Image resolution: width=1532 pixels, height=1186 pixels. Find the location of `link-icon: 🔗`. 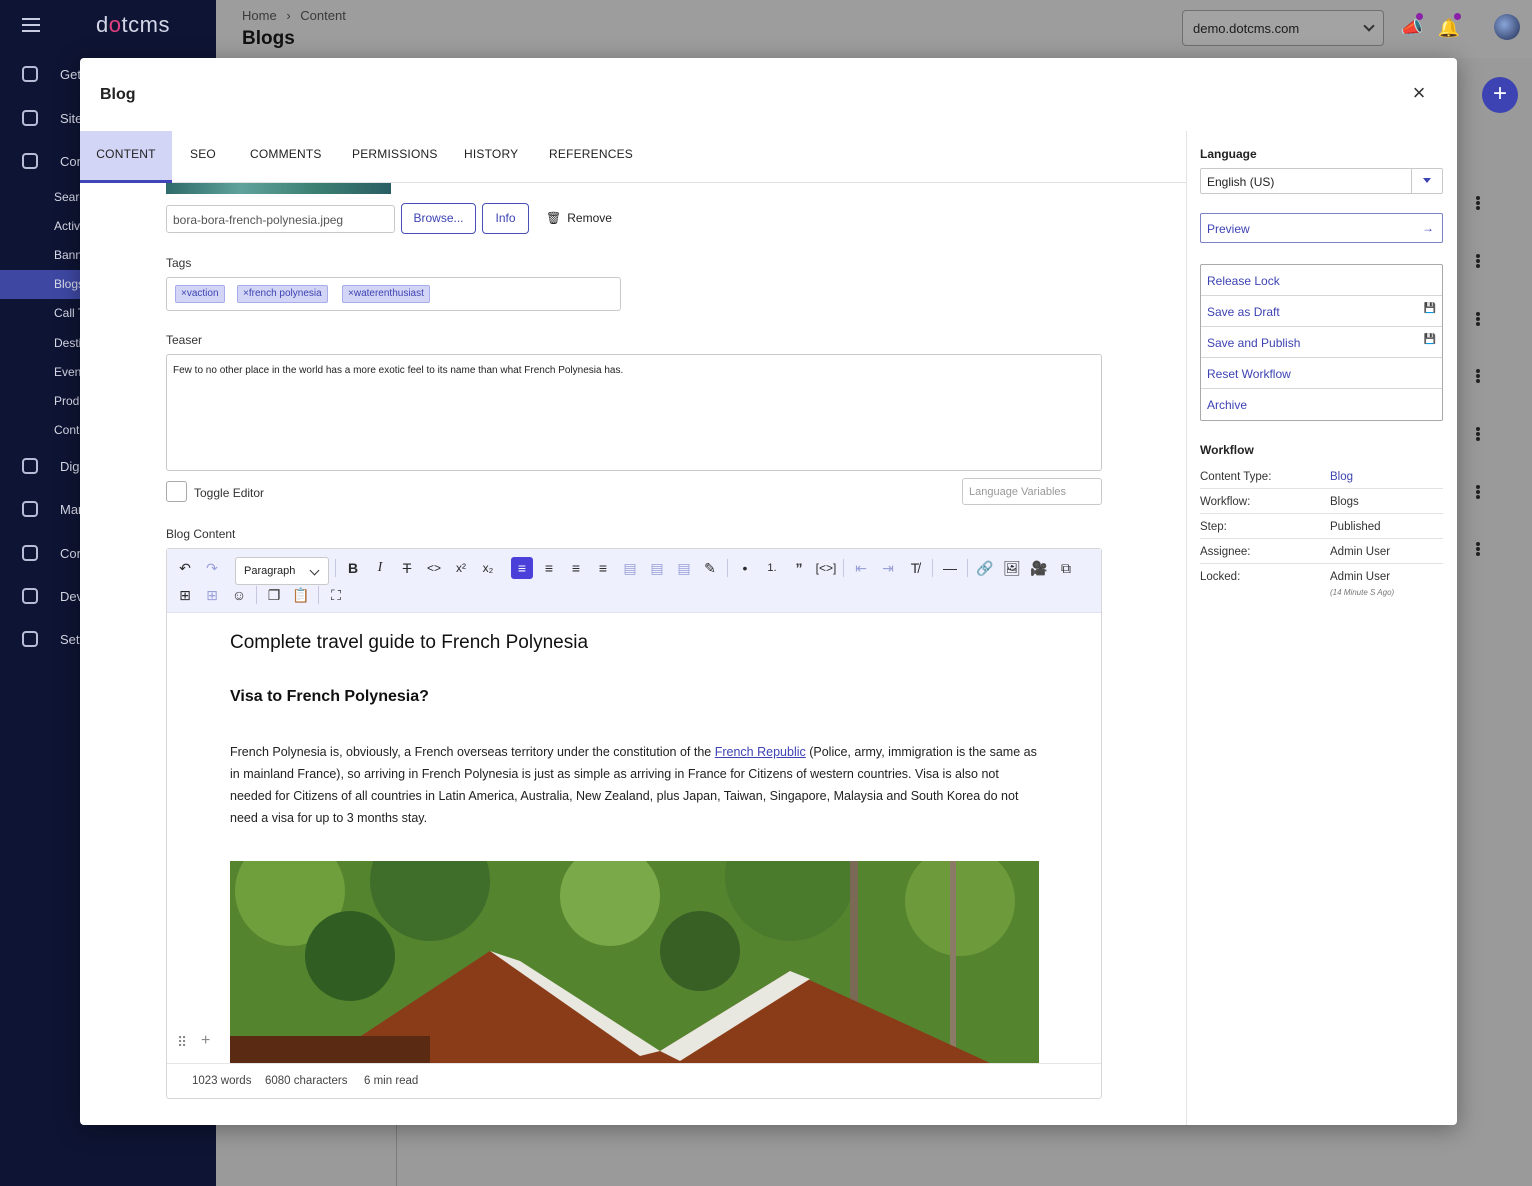

link-icon: 🔗 is located at coordinates (985, 568).